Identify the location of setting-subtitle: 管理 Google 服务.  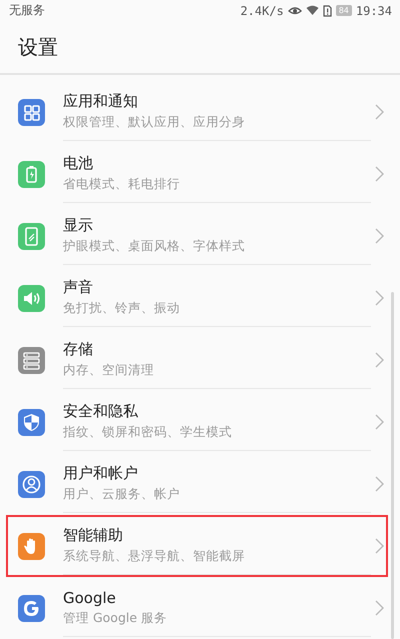
(115, 618).